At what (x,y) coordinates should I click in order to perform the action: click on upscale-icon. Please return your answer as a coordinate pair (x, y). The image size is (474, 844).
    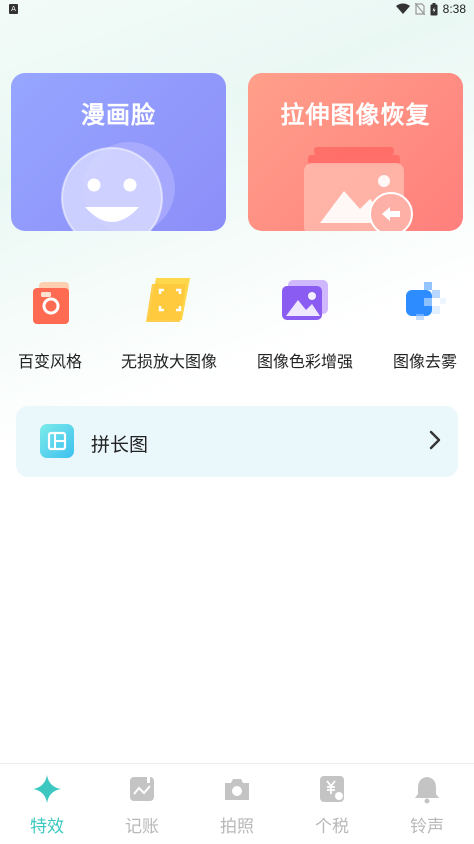
    Looking at the image, I should click on (169, 299).